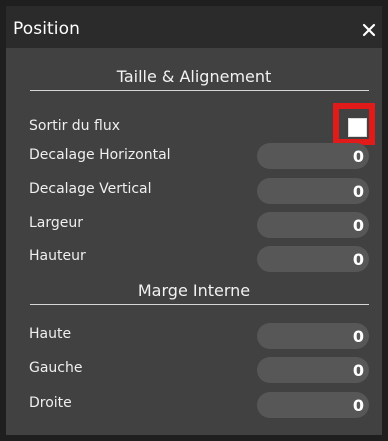 The height and width of the screenshot is (441, 388). I want to click on panel-titlebar: Position, so click(194, 27).